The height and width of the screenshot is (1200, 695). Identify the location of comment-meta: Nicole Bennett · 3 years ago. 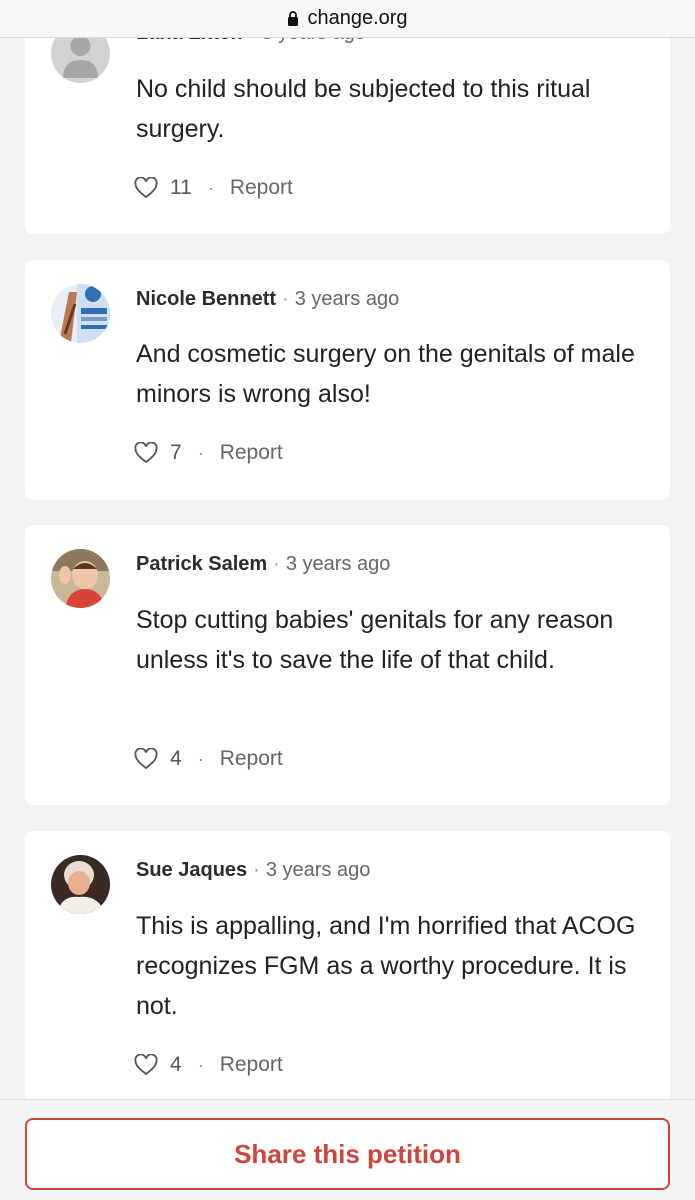
(267, 299).